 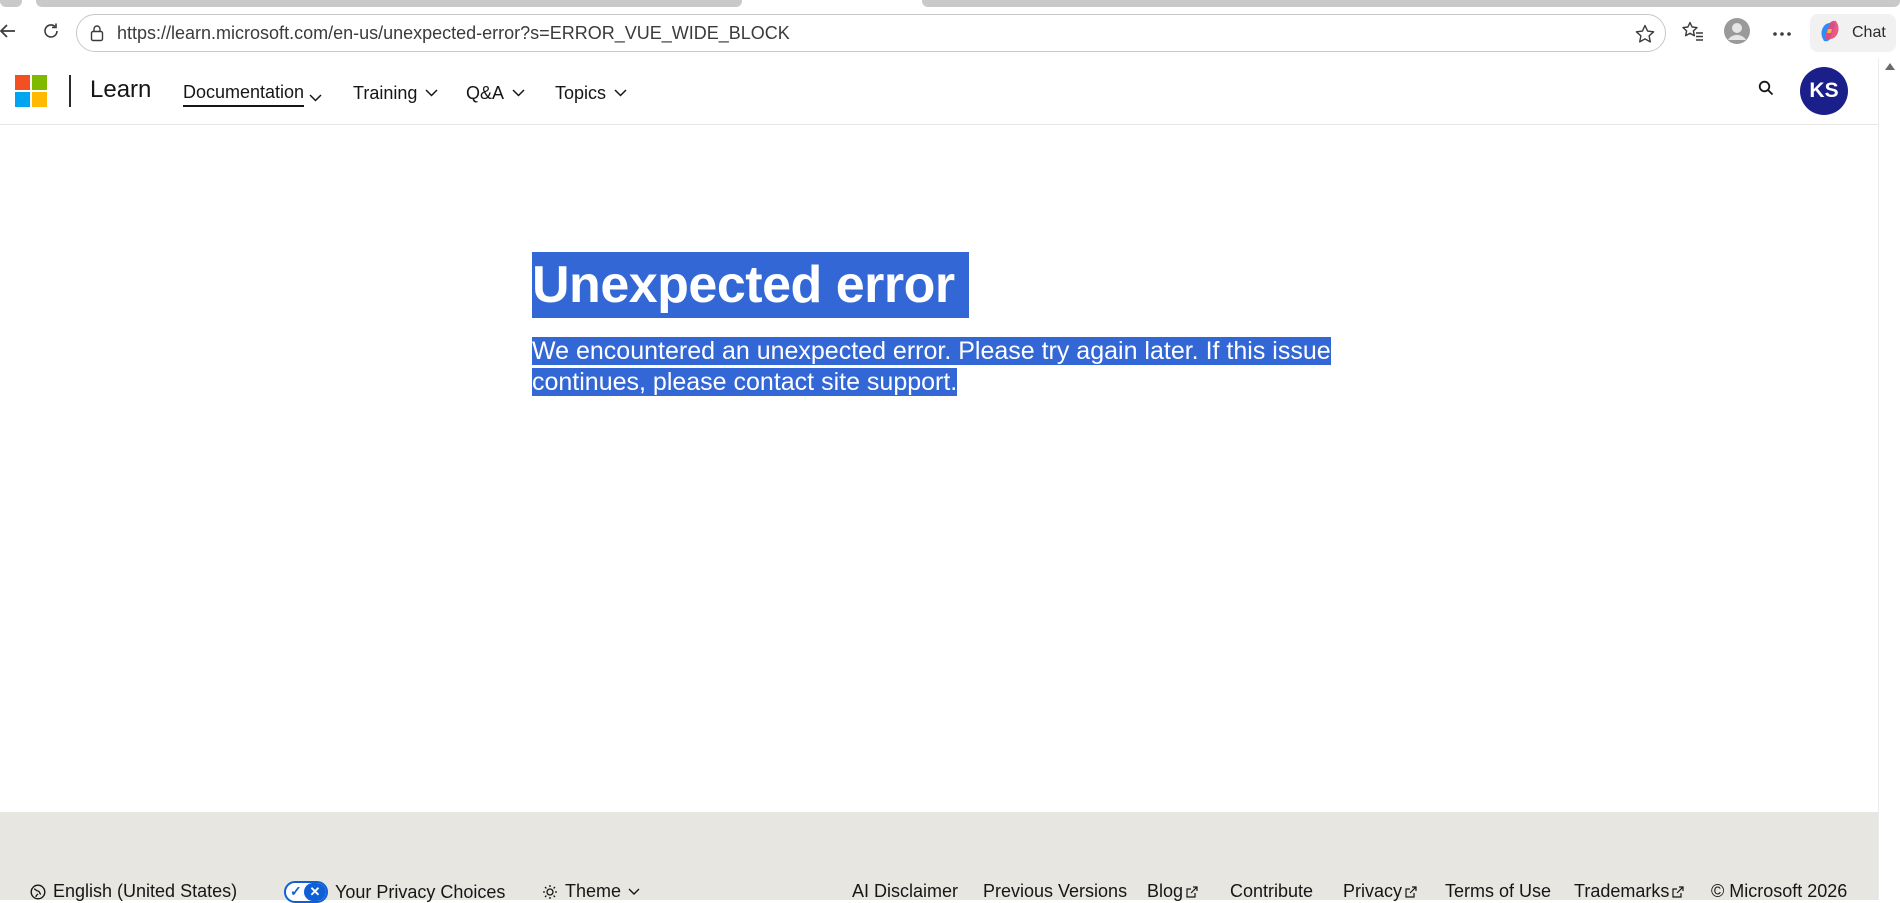 I want to click on copilot-chat-button: Chat, so click(x=1853, y=33).